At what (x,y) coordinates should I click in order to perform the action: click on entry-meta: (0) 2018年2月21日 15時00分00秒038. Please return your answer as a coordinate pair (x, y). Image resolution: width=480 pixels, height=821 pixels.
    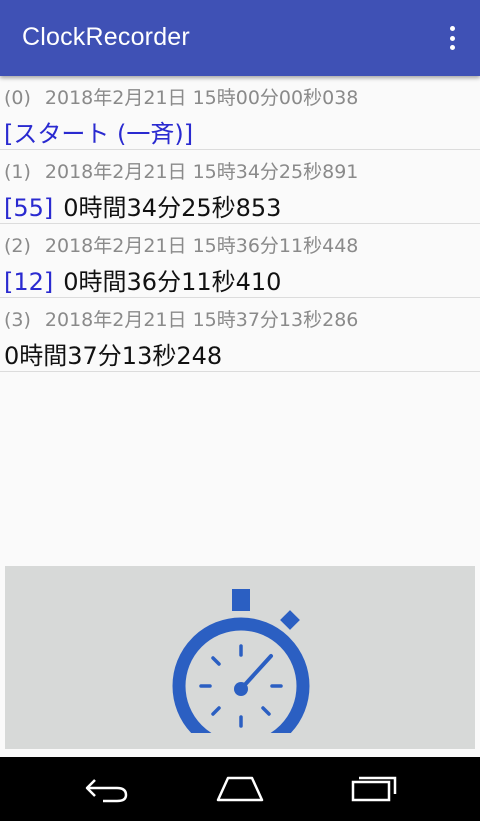
    Looking at the image, I should click on (181, 96).